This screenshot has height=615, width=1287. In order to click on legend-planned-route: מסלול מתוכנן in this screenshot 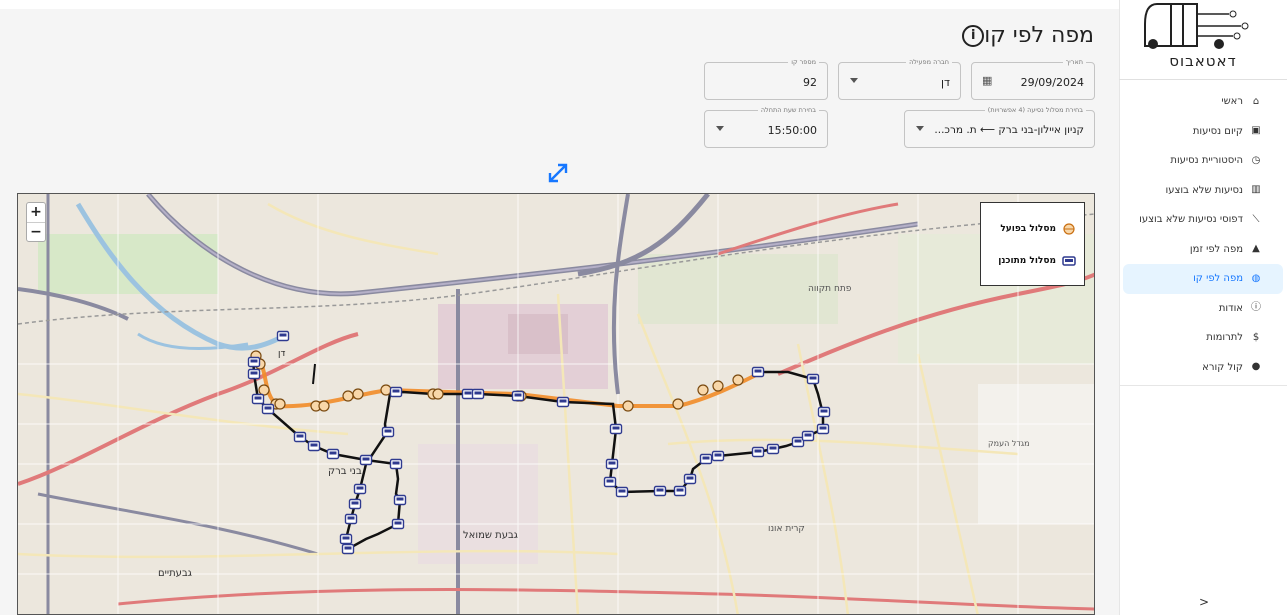, I will do `click(1037, 261)`.